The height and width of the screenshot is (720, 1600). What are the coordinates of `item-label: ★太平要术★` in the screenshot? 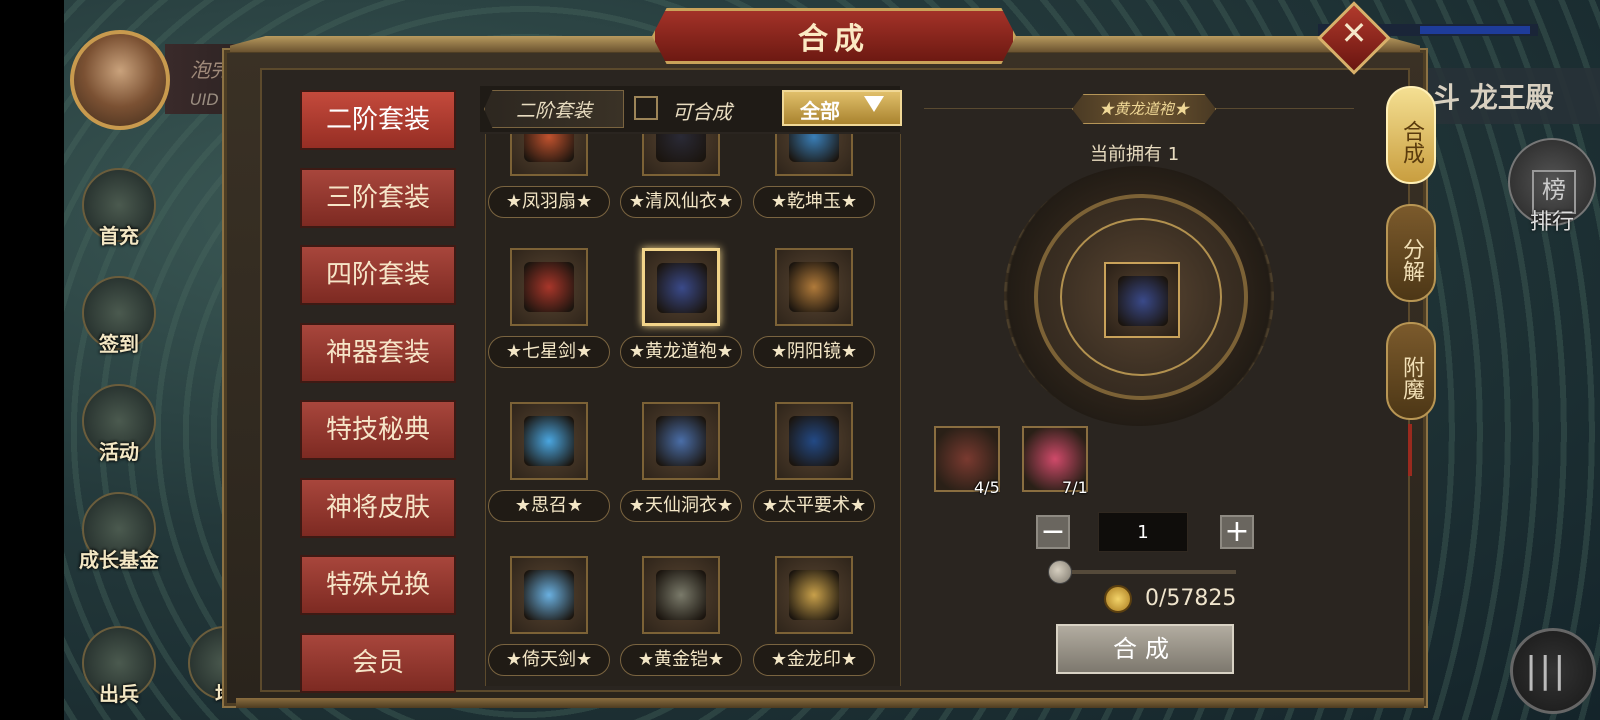 It's located at (814, 506).